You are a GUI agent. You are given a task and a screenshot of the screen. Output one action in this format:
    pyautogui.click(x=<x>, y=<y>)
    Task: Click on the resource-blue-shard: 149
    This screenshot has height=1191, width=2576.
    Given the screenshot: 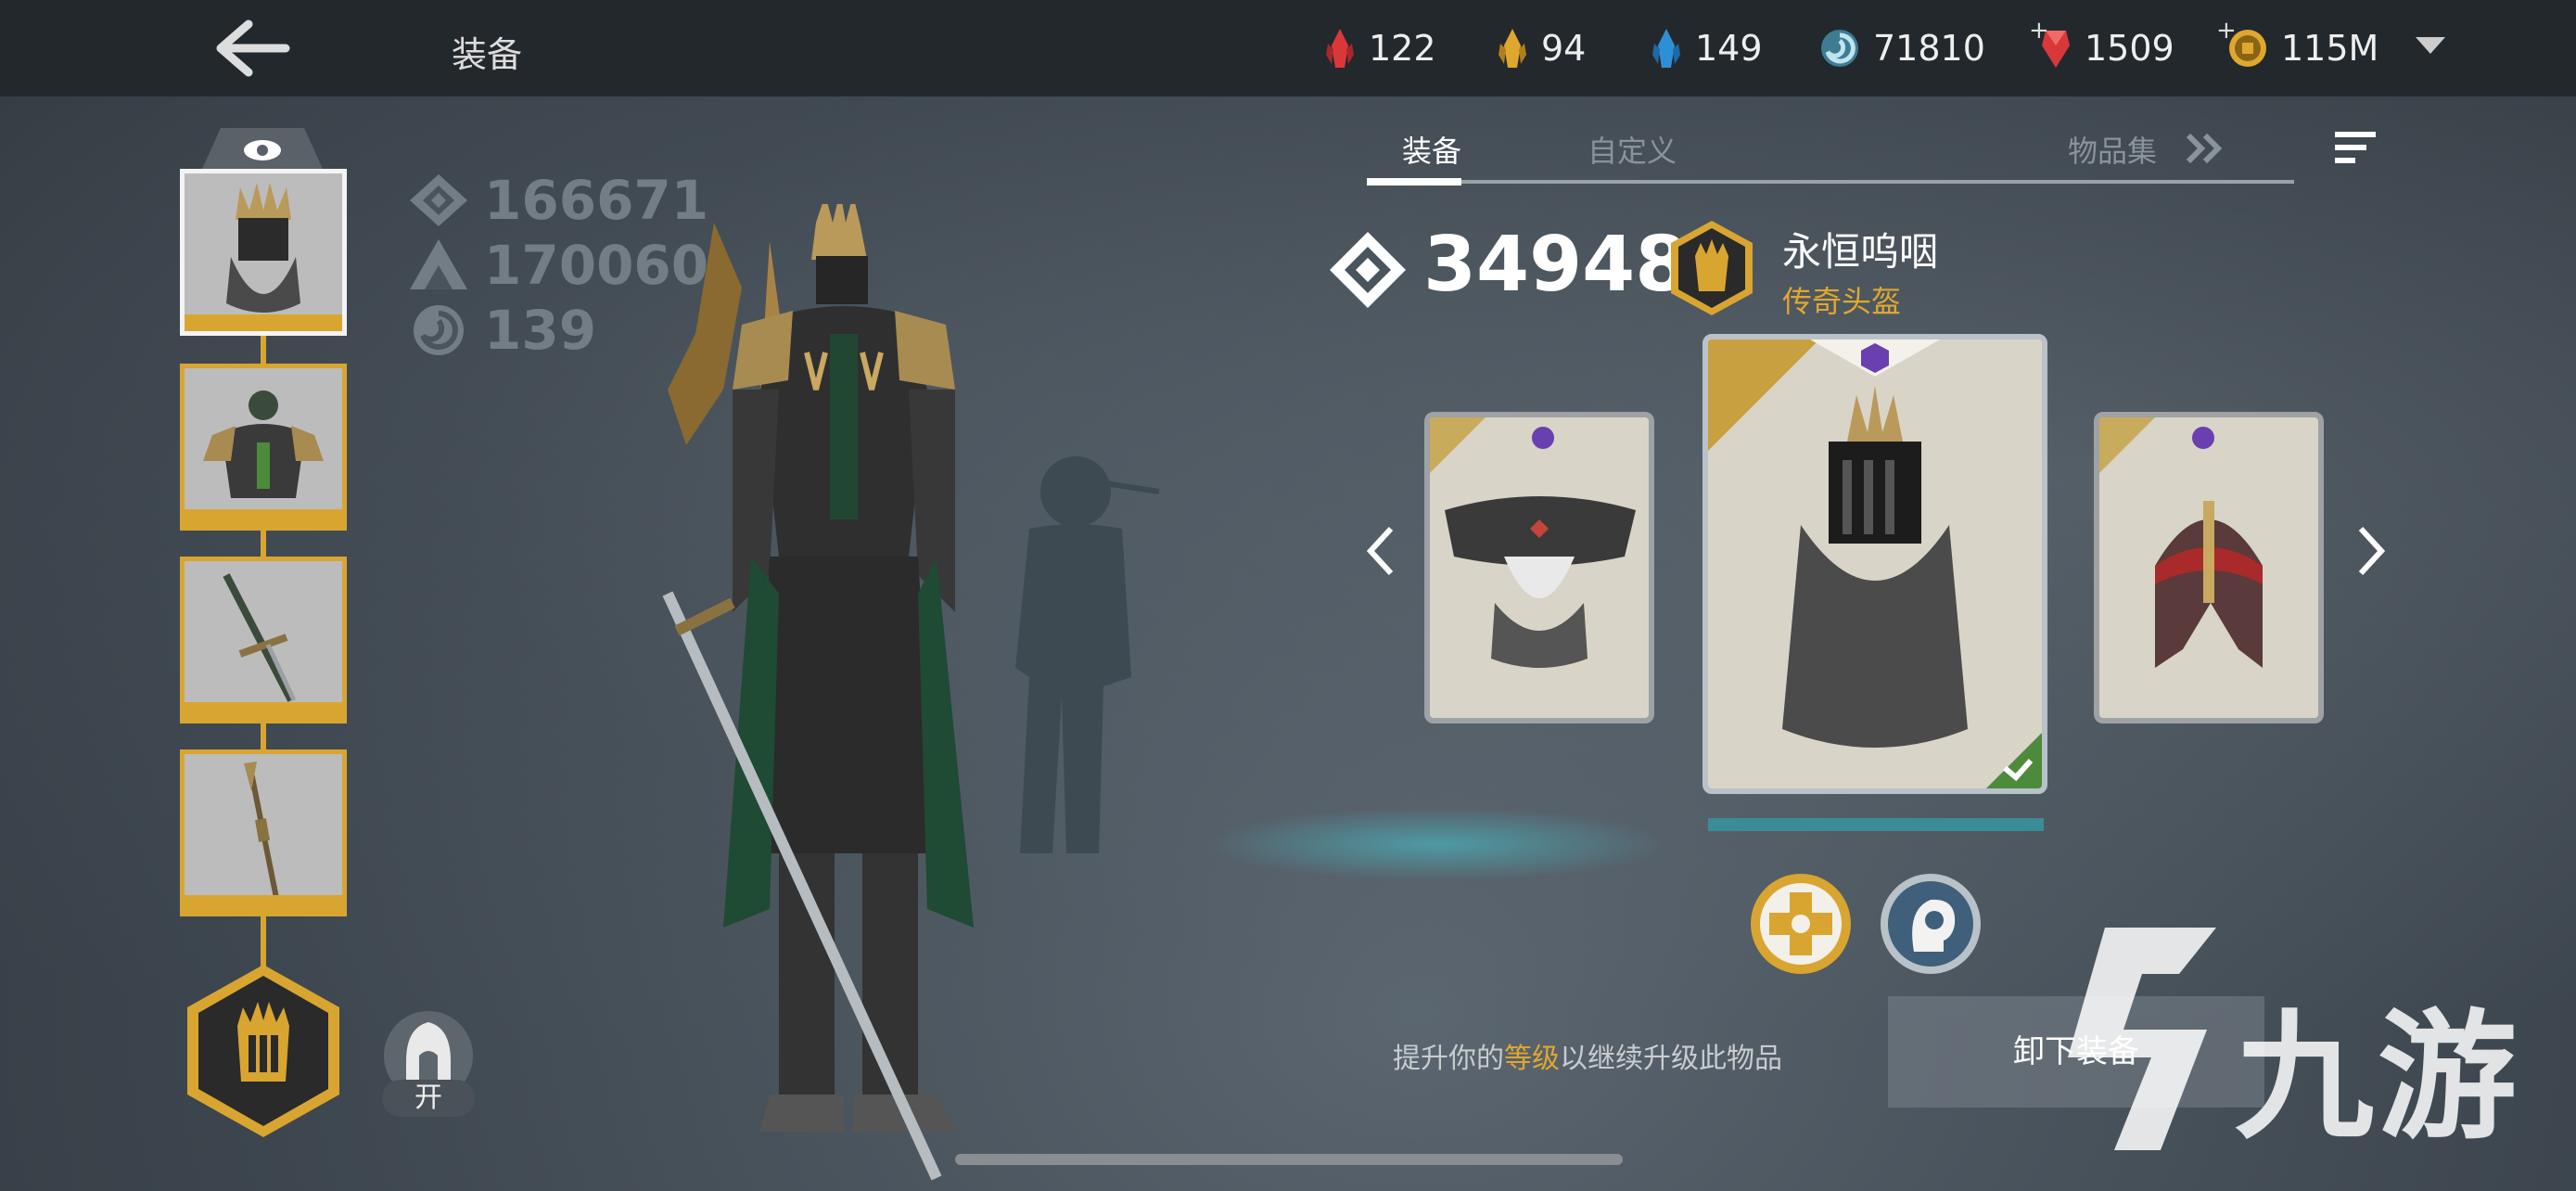 What is the action you would take?
    pyautogui.click(x=1707, y=48)
    